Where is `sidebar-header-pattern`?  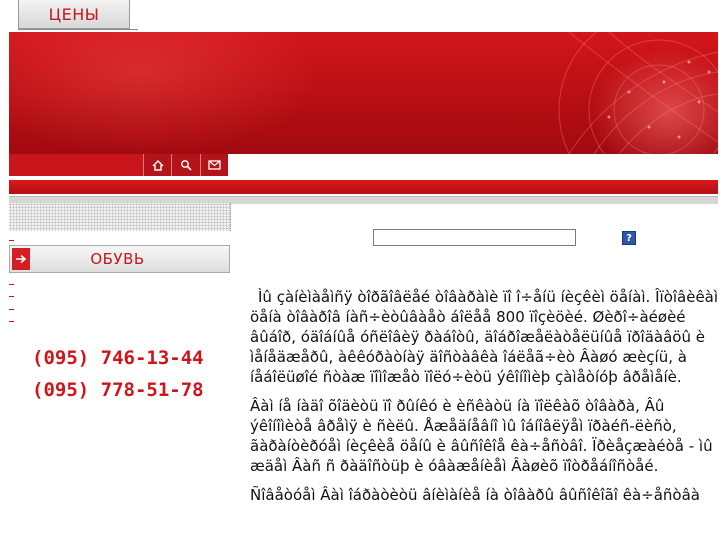
sidebar-header-pattern is located at coordinates (120, 217).